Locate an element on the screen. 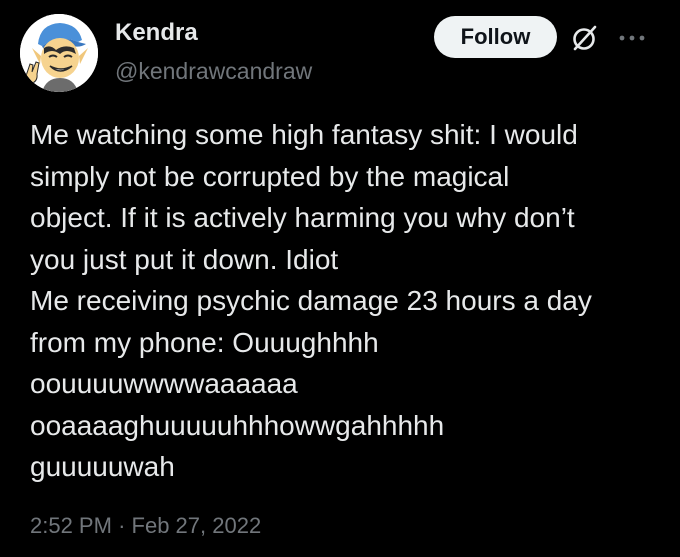 Image resolution: width=680 pixels, height=557 pixels. tweet-time: 2:52 PM is located at coordinates (71, 525).